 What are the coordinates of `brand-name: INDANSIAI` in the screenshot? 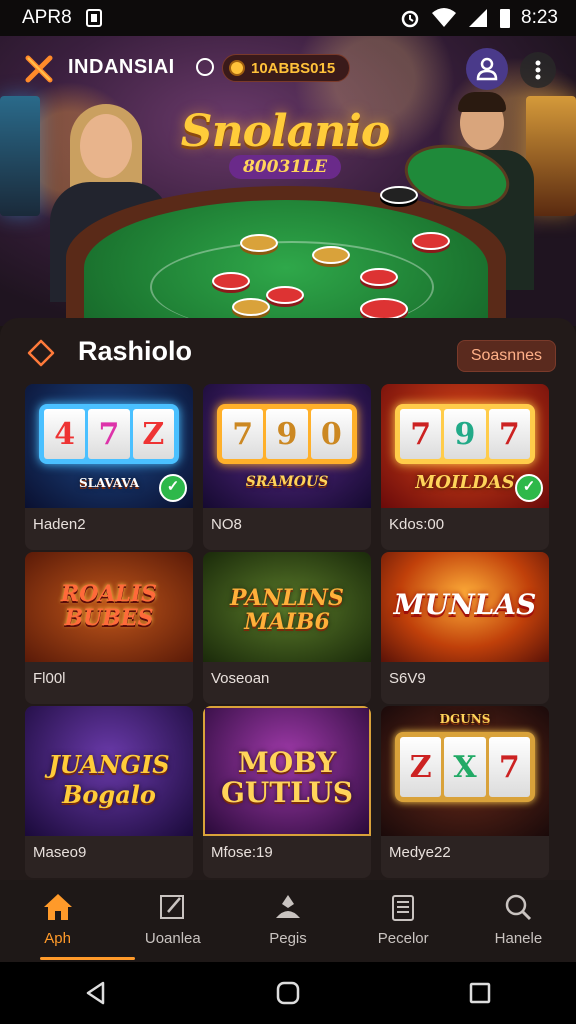 It's located at (121, 67).